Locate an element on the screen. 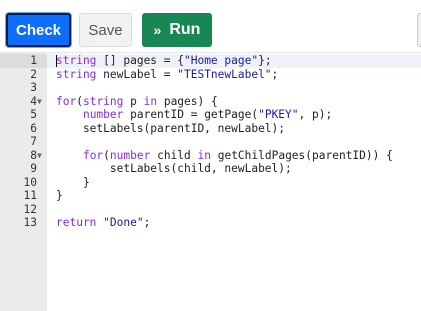 The width and height of the screenshot is (421, 311). line-number-text: 13 is located at coordinates (30, 222).